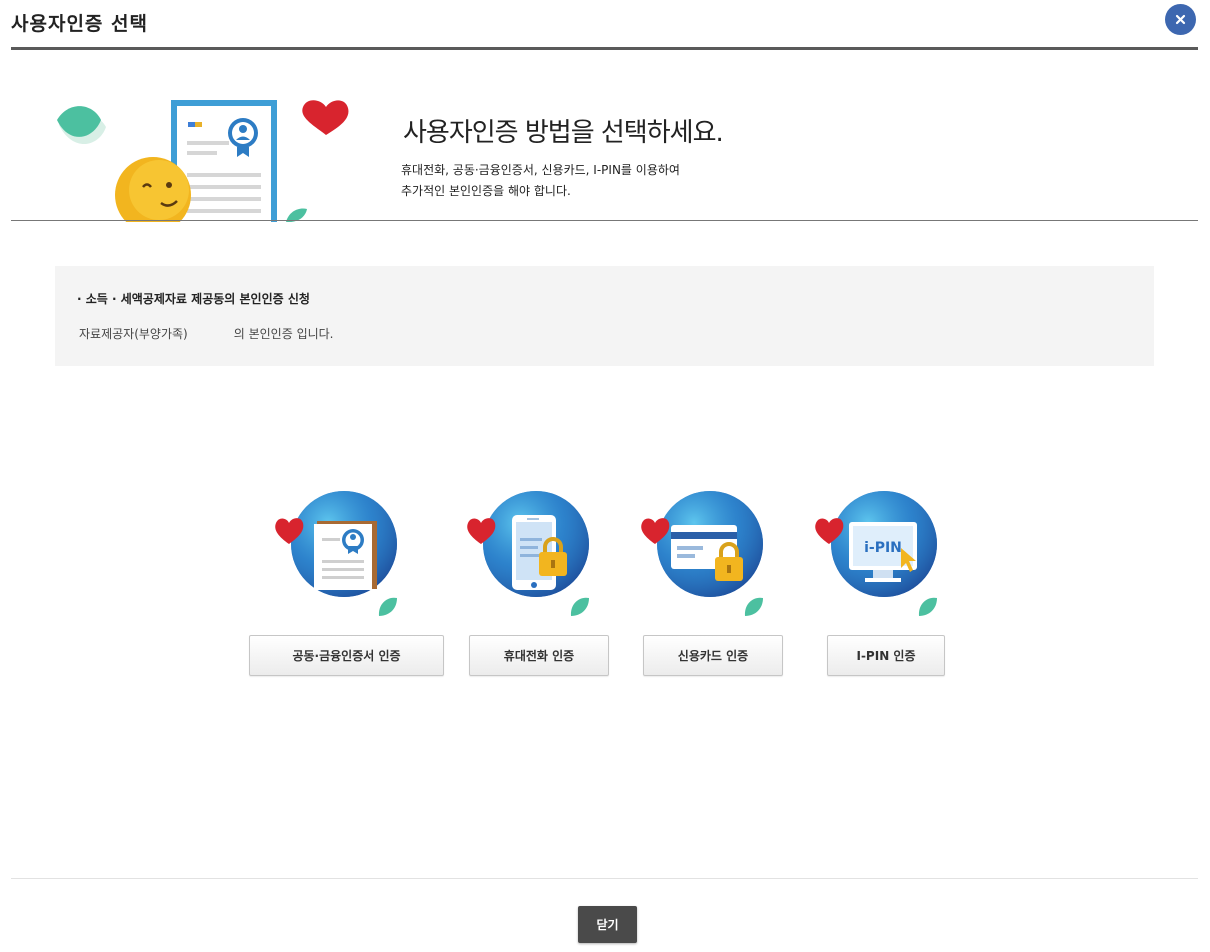  What do you see at coordinates (203, 161) in the screenshot?
I see `banner-illustration` at bounding box center [203, 161].